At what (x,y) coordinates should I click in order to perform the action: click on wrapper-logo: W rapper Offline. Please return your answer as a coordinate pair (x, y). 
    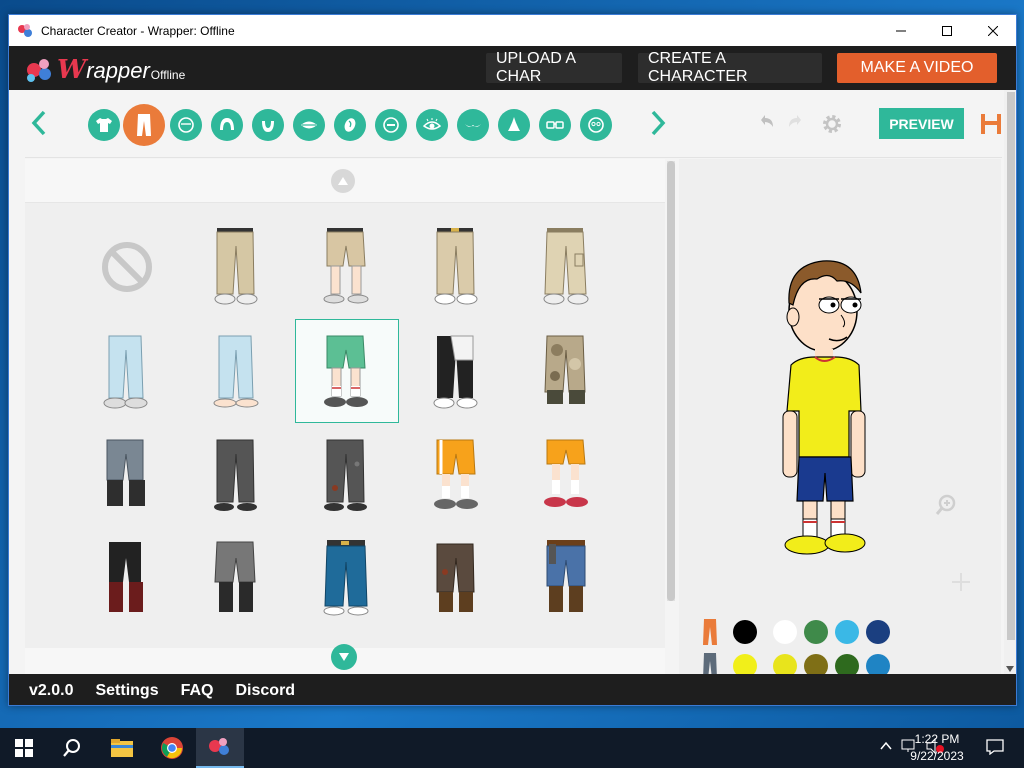
    Looking at the image, I should click on (105, 68).